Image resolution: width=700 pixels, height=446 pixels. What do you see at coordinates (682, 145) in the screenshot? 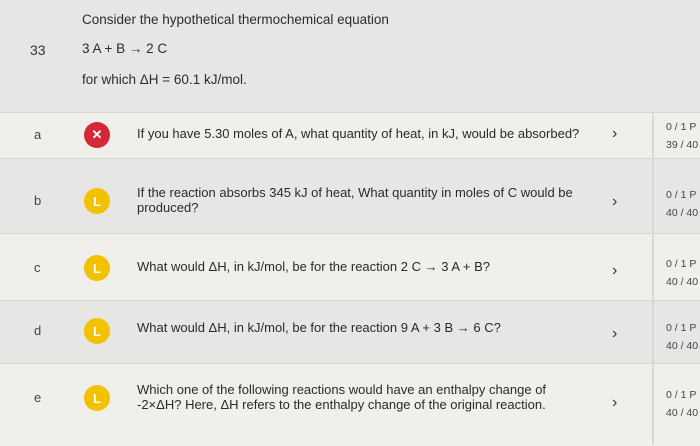
I see `attempts-count: 39 / 40` at bounding box center [682, 145].